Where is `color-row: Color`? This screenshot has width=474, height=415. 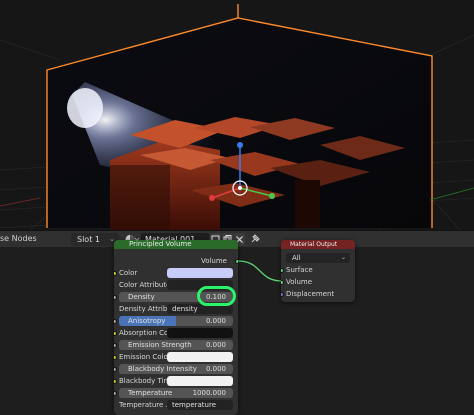 color-row: Color is located at coordinates (176, 273).